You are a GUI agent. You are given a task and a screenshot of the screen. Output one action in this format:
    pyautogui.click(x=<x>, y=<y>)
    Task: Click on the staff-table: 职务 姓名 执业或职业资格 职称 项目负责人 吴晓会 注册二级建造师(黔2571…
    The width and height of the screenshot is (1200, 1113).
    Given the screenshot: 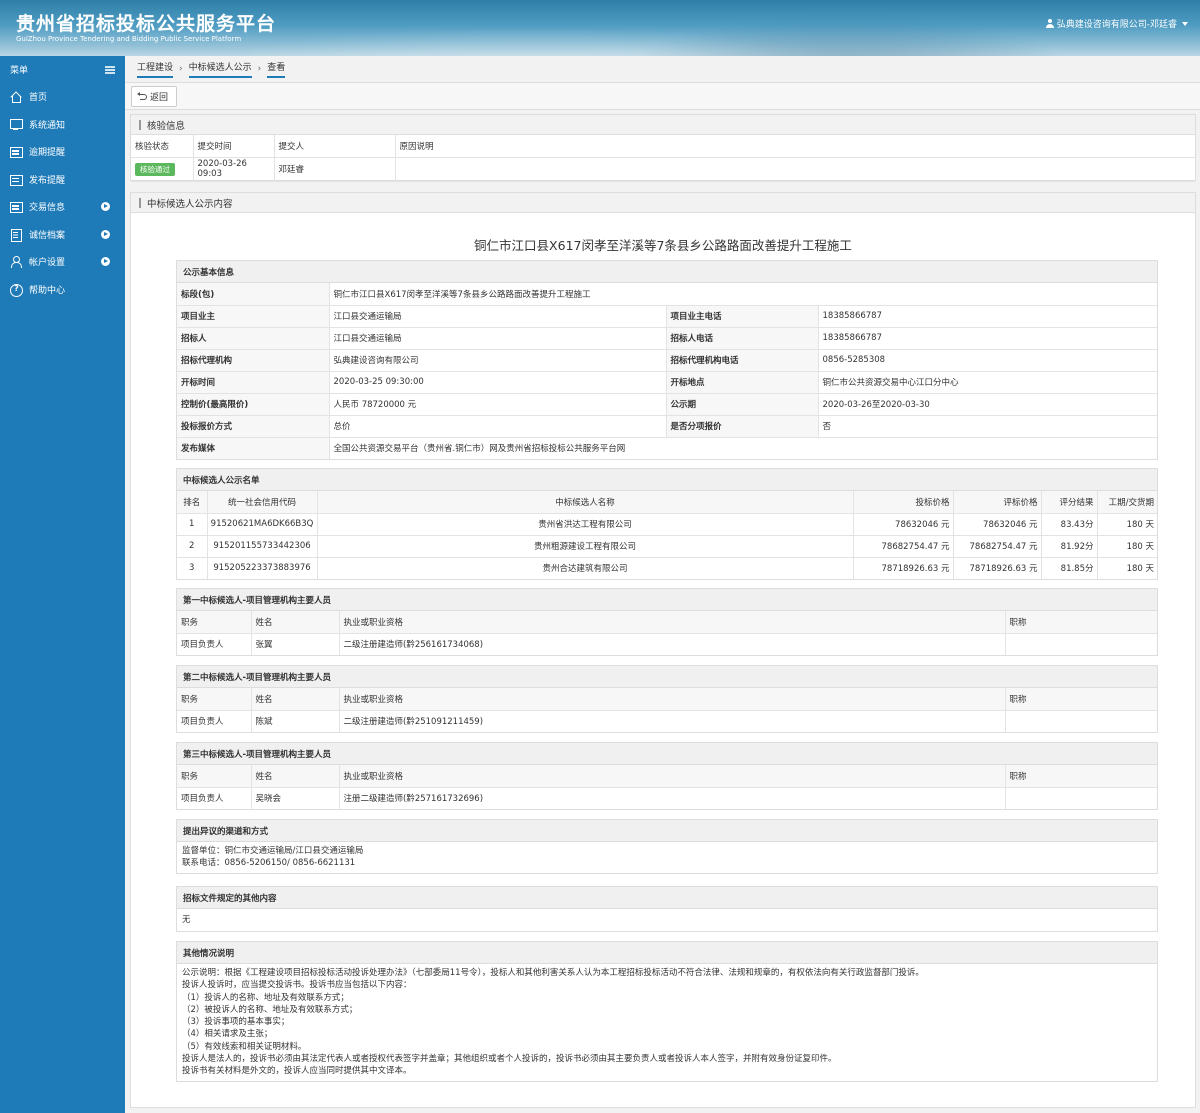 What is the action you would take?
    pyautogui.click(x=667, y=787)
    